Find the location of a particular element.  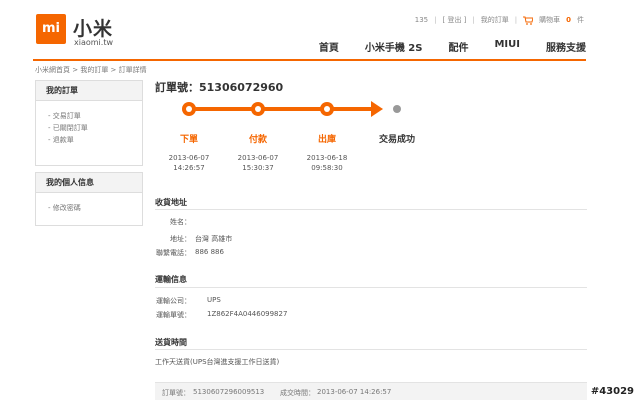

cart-label: 購物車 is located at coordinates (549, 20).